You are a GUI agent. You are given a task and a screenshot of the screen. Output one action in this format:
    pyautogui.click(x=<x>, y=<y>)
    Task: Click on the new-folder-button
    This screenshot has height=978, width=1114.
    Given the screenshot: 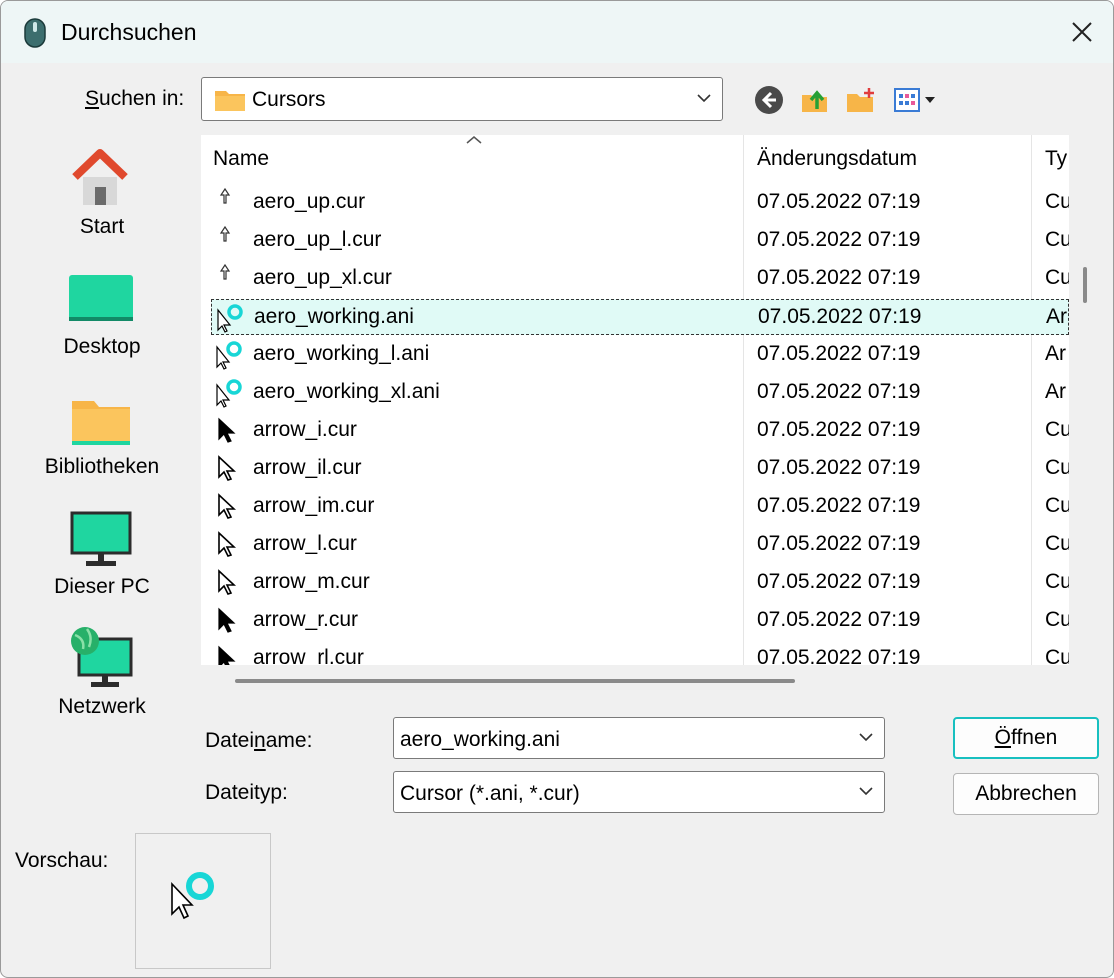 What is the action you would take?
    pyautogui.click(x=861, y=100)
    